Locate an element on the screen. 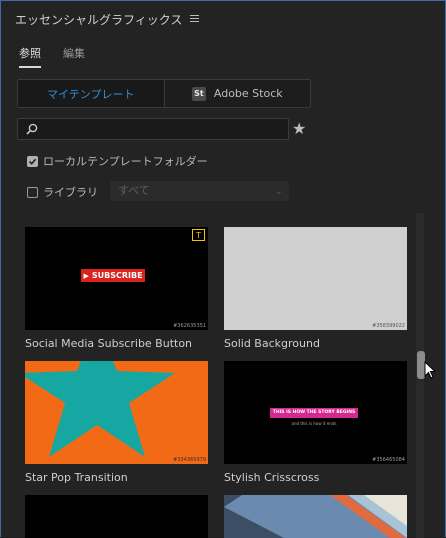 This screenshot has width=446, height=538. template-thumbnail: ▶ SUBSCRIBE T #362635351 is located at coordinates (116, 278).